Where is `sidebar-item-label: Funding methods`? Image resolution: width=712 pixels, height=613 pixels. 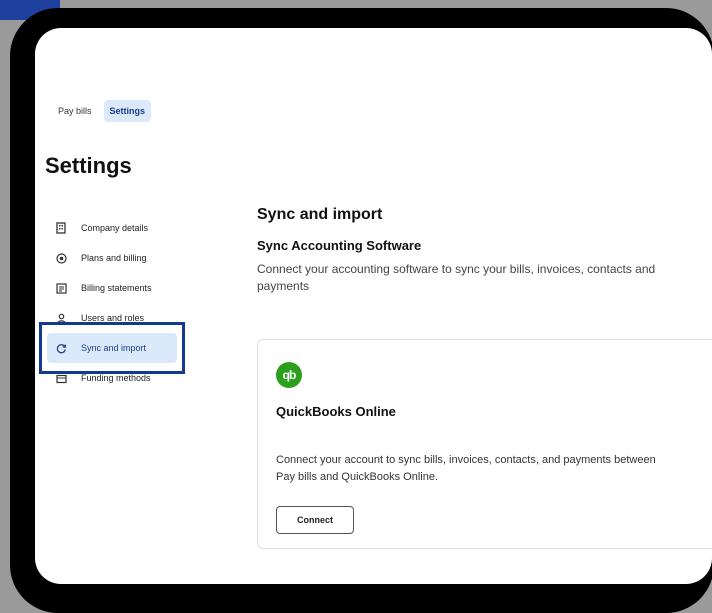 sidebar-item-label: Funding methods is located at coordinates (116, 378).